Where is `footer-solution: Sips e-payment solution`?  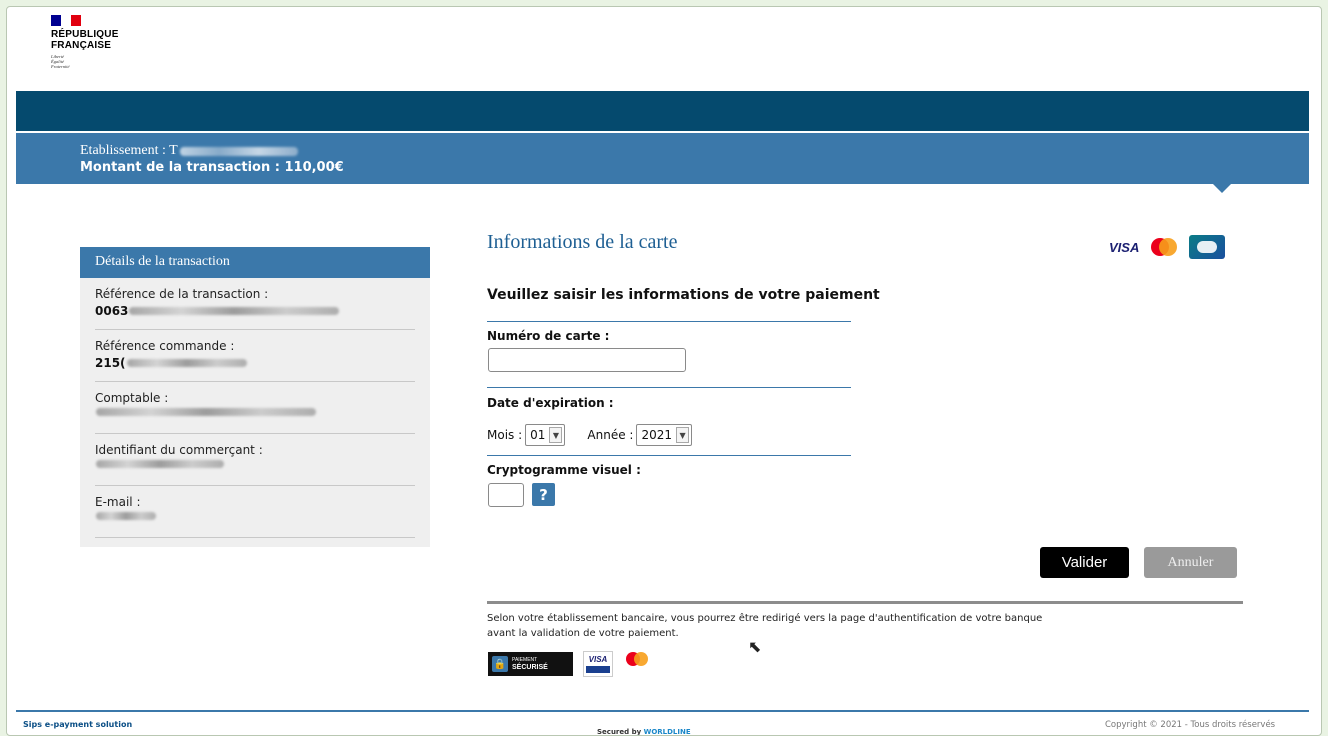 footer-solution: Sips e-payment solution is located at coordinates (78, 724).